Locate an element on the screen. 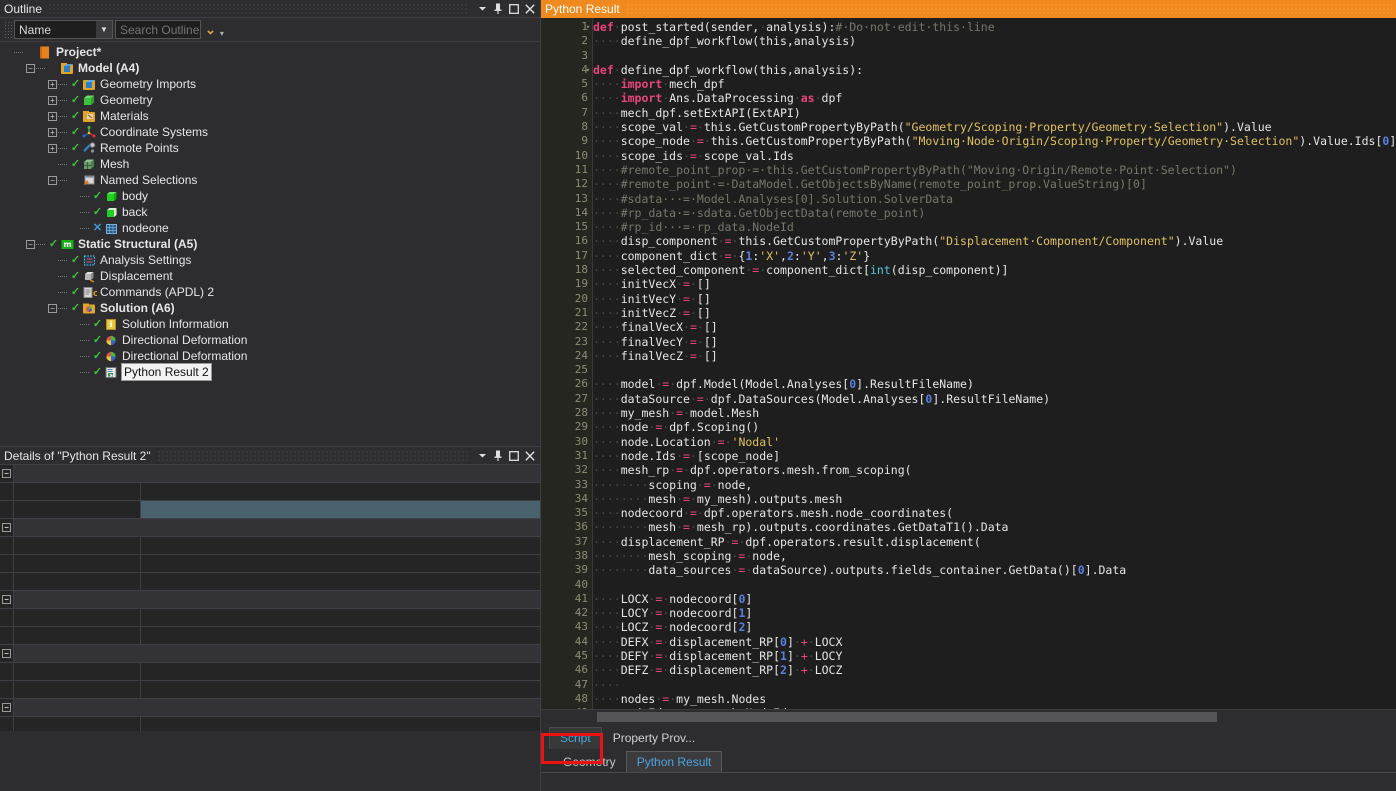  tree-item-project: · Project* is located at coordinates (270, 52).